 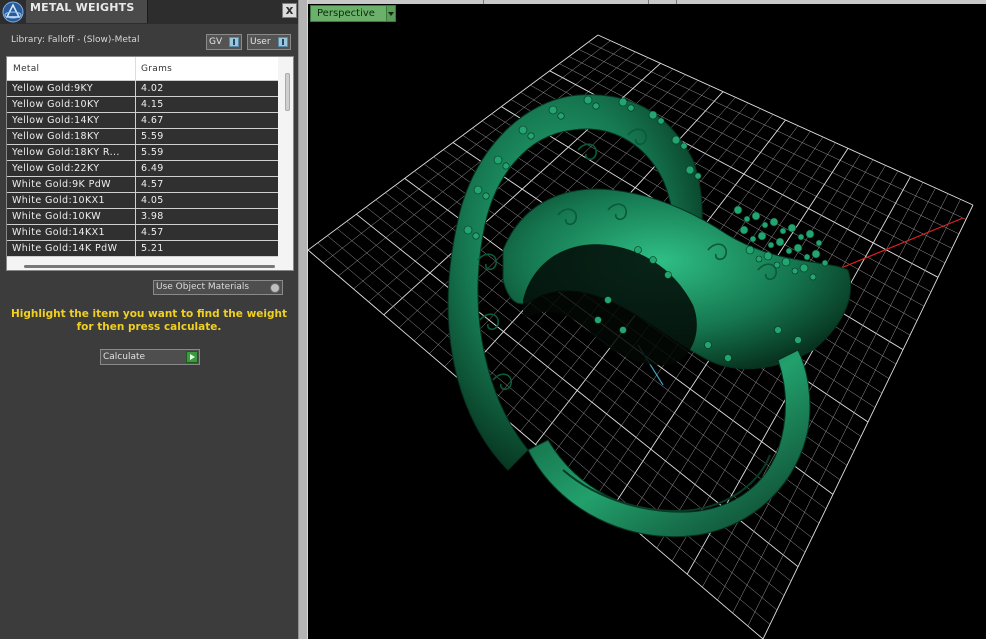 What do you see at coordinates (135, 69) in the screenshot?
I see `column-divider` at bounding box center [135, 69].